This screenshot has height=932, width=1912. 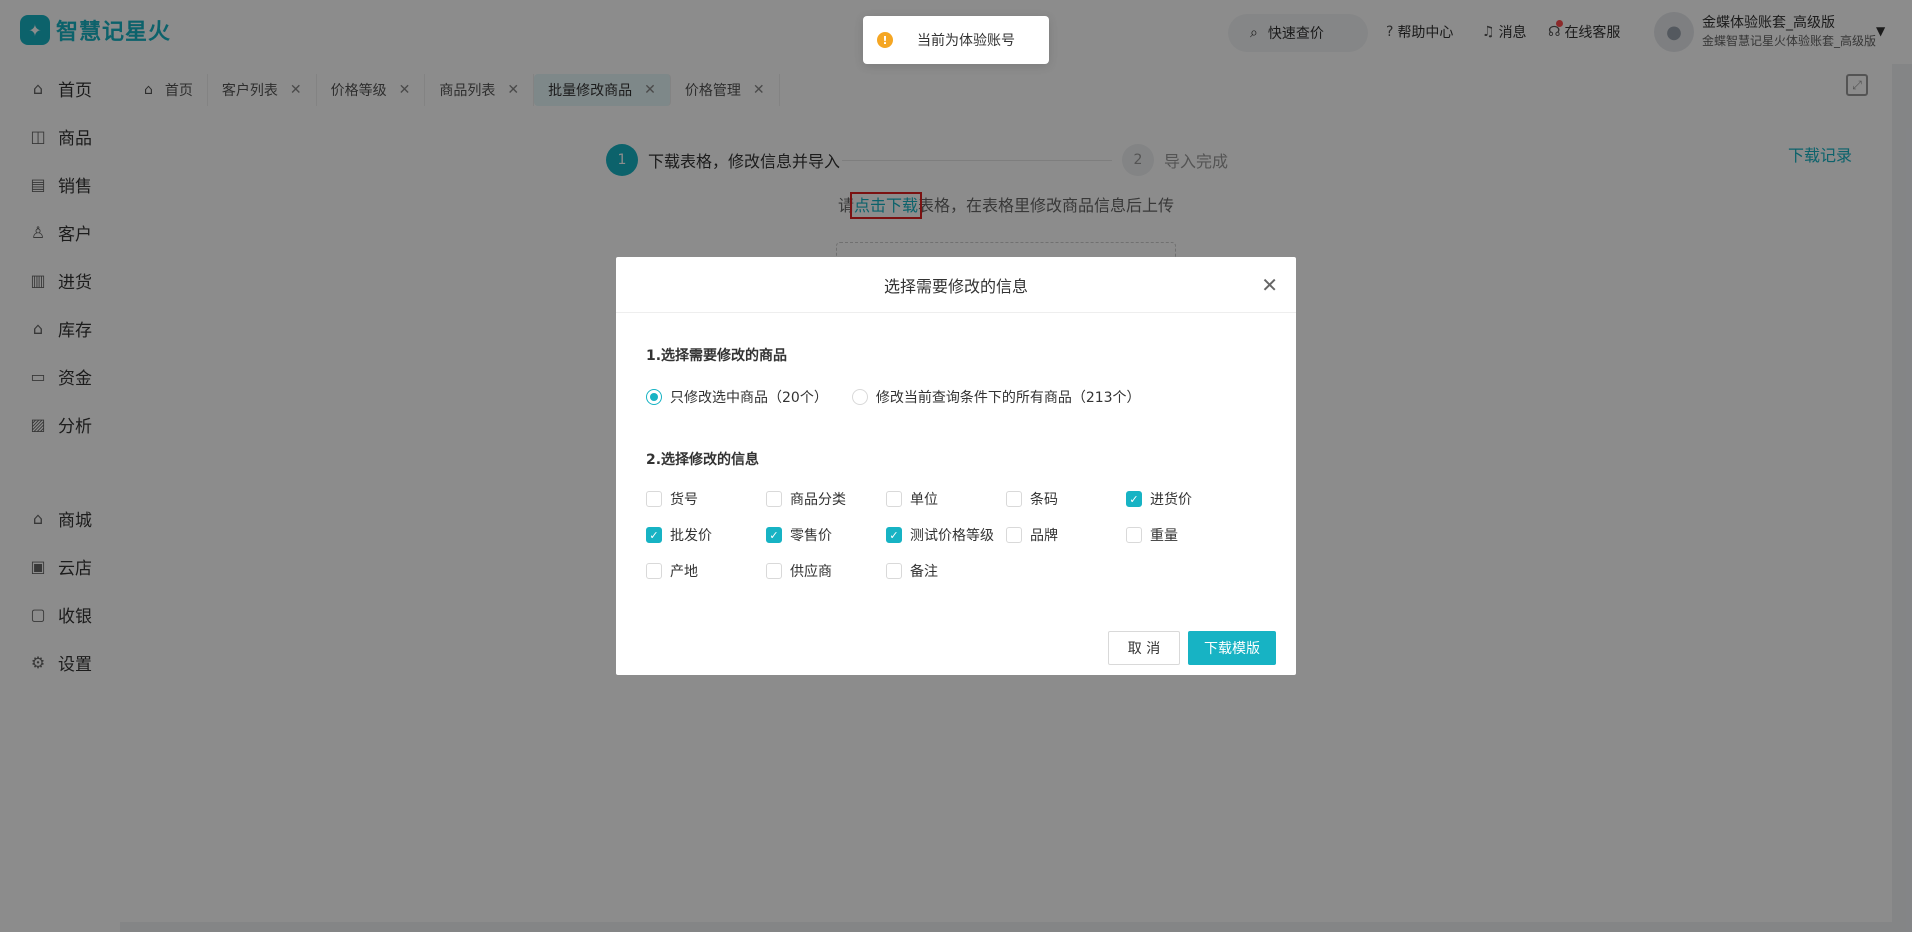 I want to click on product-scope-radios: 只修改选中商品（20个） 修改当前查询条件下的所有商品（213个）, so click(x=893, y=397).